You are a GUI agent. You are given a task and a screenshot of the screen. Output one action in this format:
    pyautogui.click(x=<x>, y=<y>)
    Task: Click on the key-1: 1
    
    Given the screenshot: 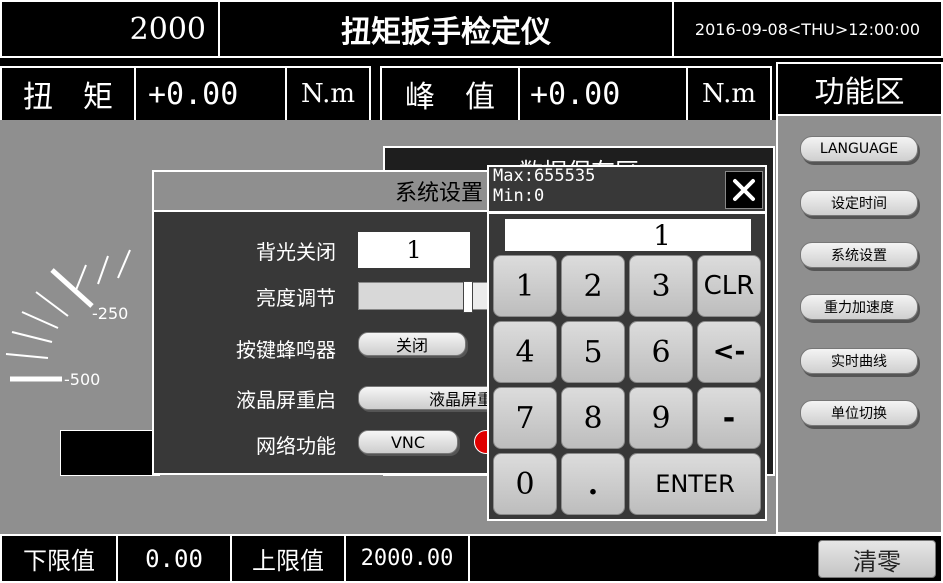 What is the action you would take?
    pyautogui.click(x=525, y=286)
    